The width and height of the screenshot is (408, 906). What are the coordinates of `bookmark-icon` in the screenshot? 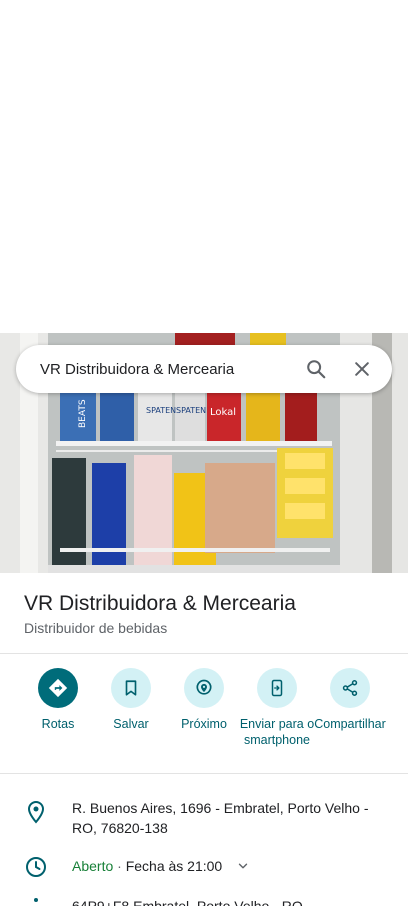 It's located at (131, 688).